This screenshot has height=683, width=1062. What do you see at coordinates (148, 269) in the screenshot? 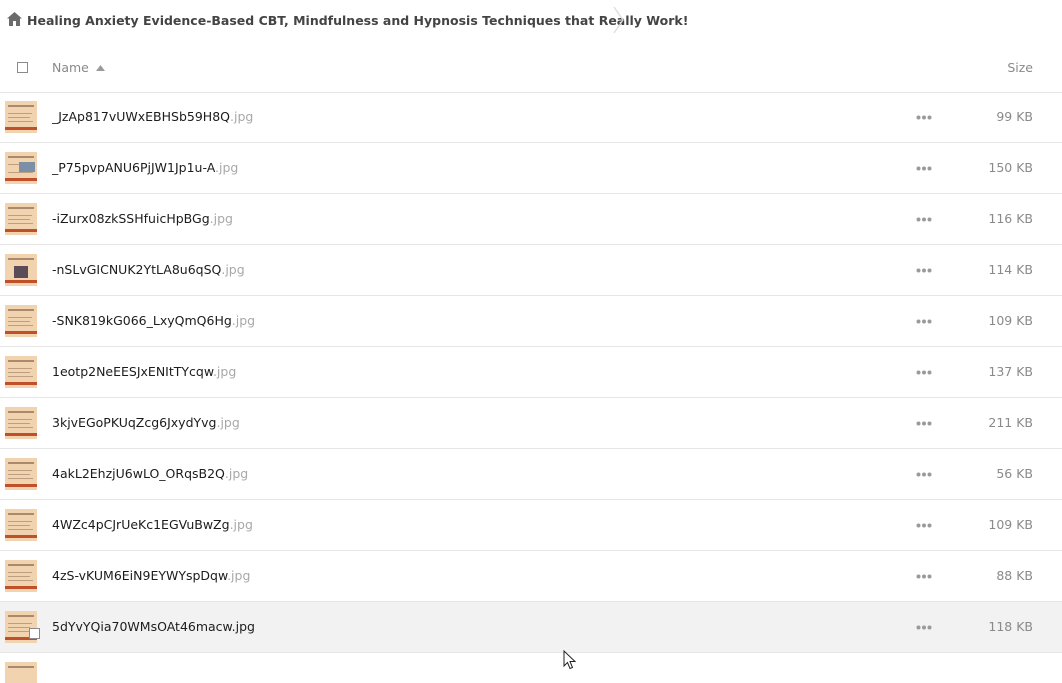
I see `file-name: -nSLvGICNUK2YtLA8u6qSQ.jpg` at bounding box center [148, 269].